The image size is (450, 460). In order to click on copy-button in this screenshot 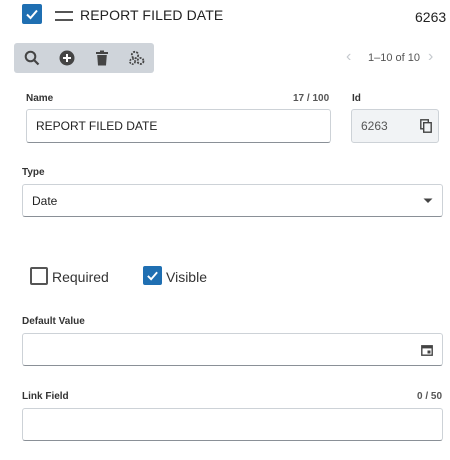, I will do `click(426, 126)`.